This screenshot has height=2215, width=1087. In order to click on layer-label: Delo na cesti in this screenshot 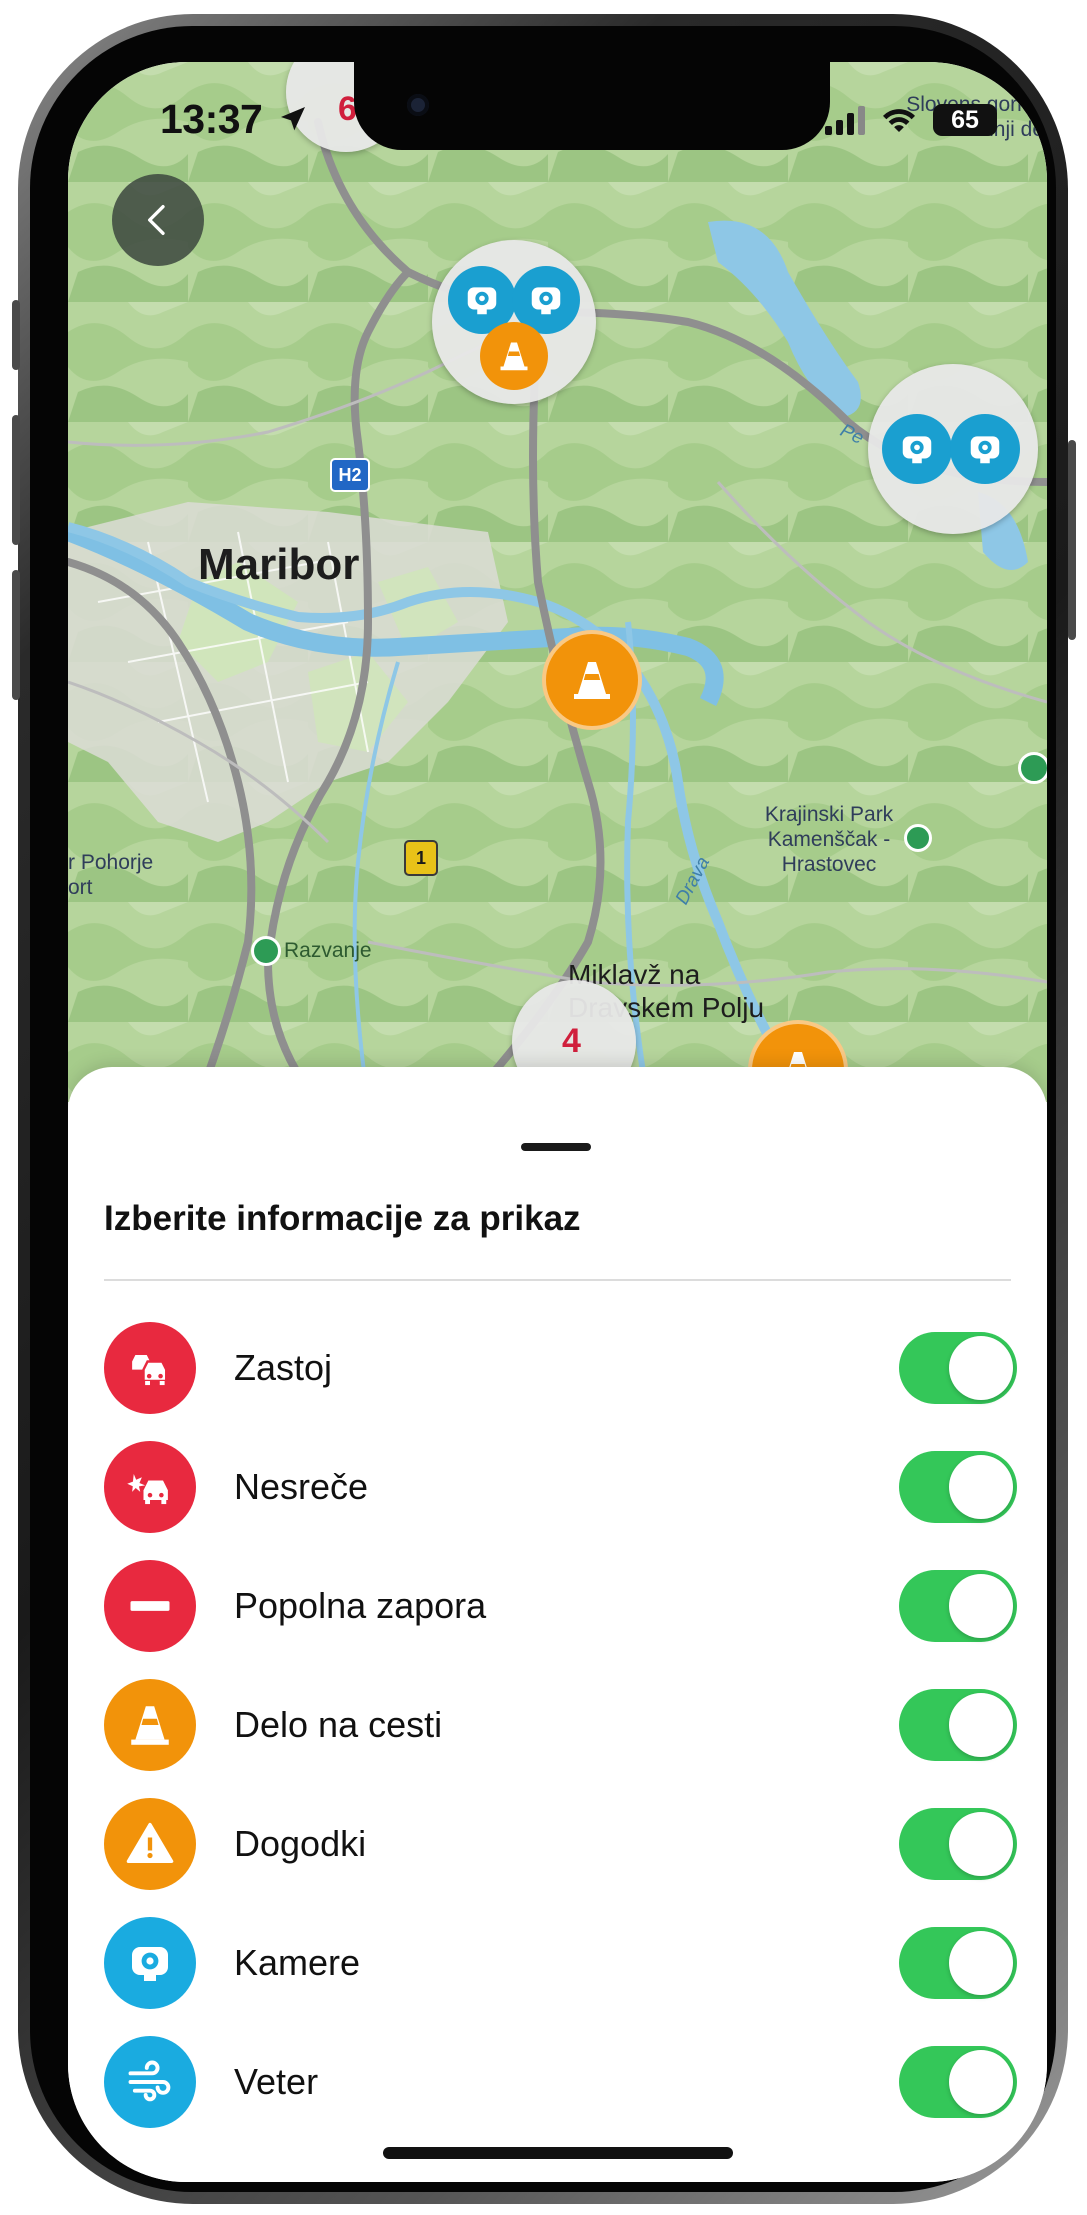, I will do `click(338, 1724)`.